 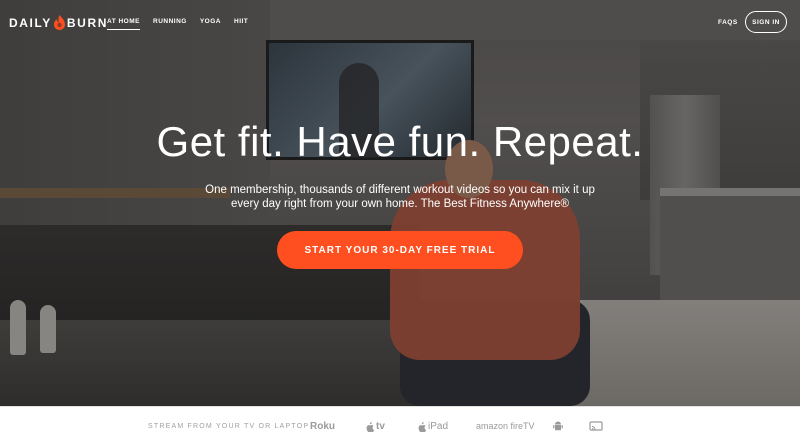 I want to click on sign-in-button: SIGN IN, so click(x=766, y=22).